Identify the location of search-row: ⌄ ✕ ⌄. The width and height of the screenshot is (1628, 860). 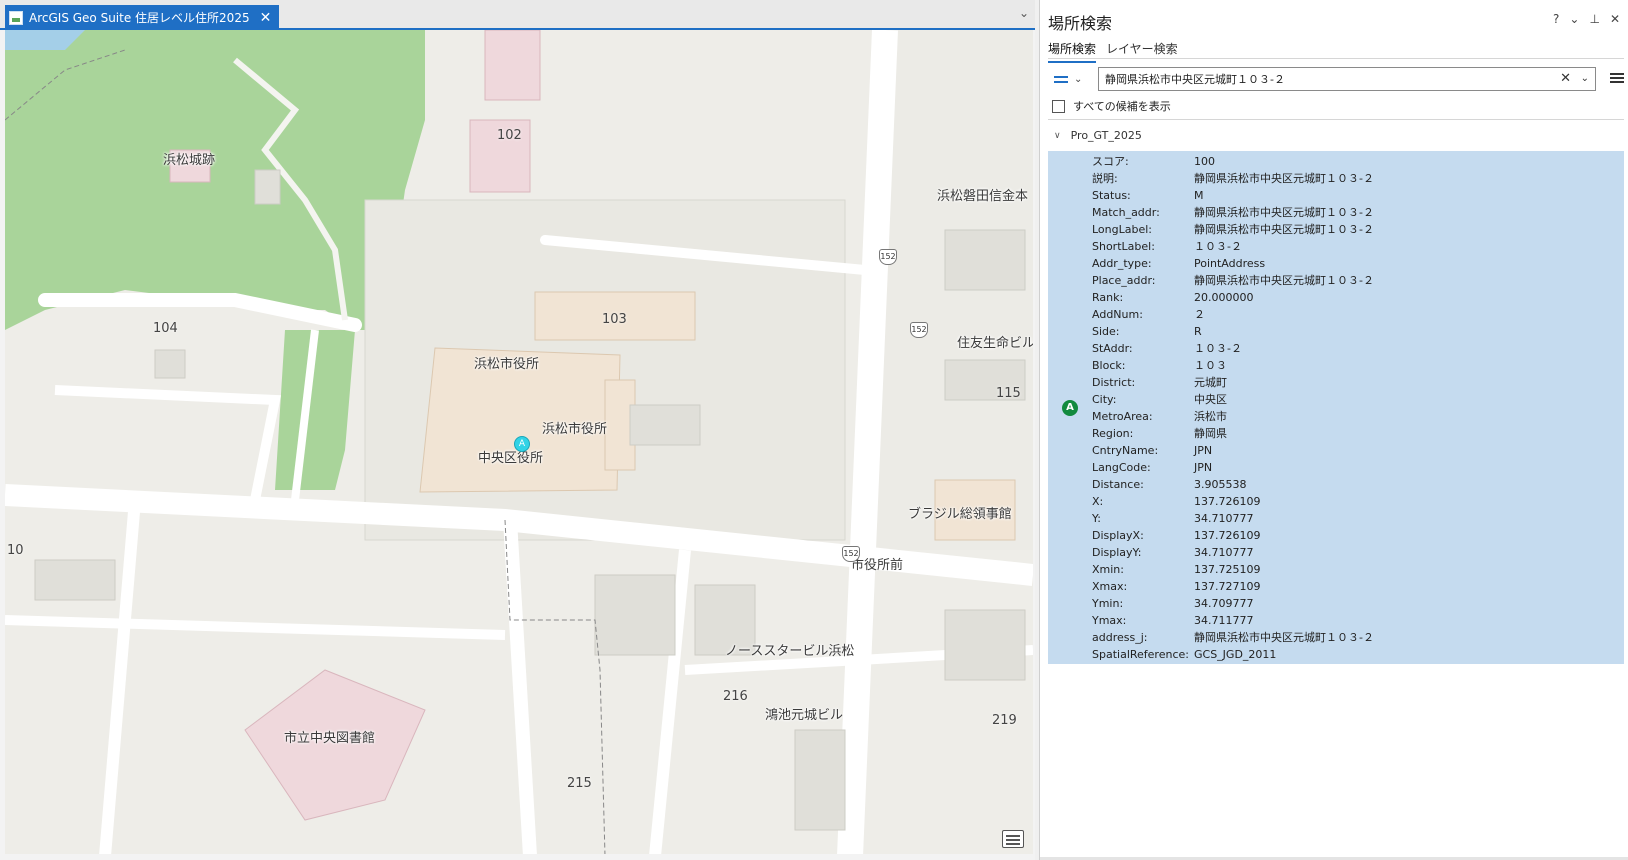
(1336, 79).